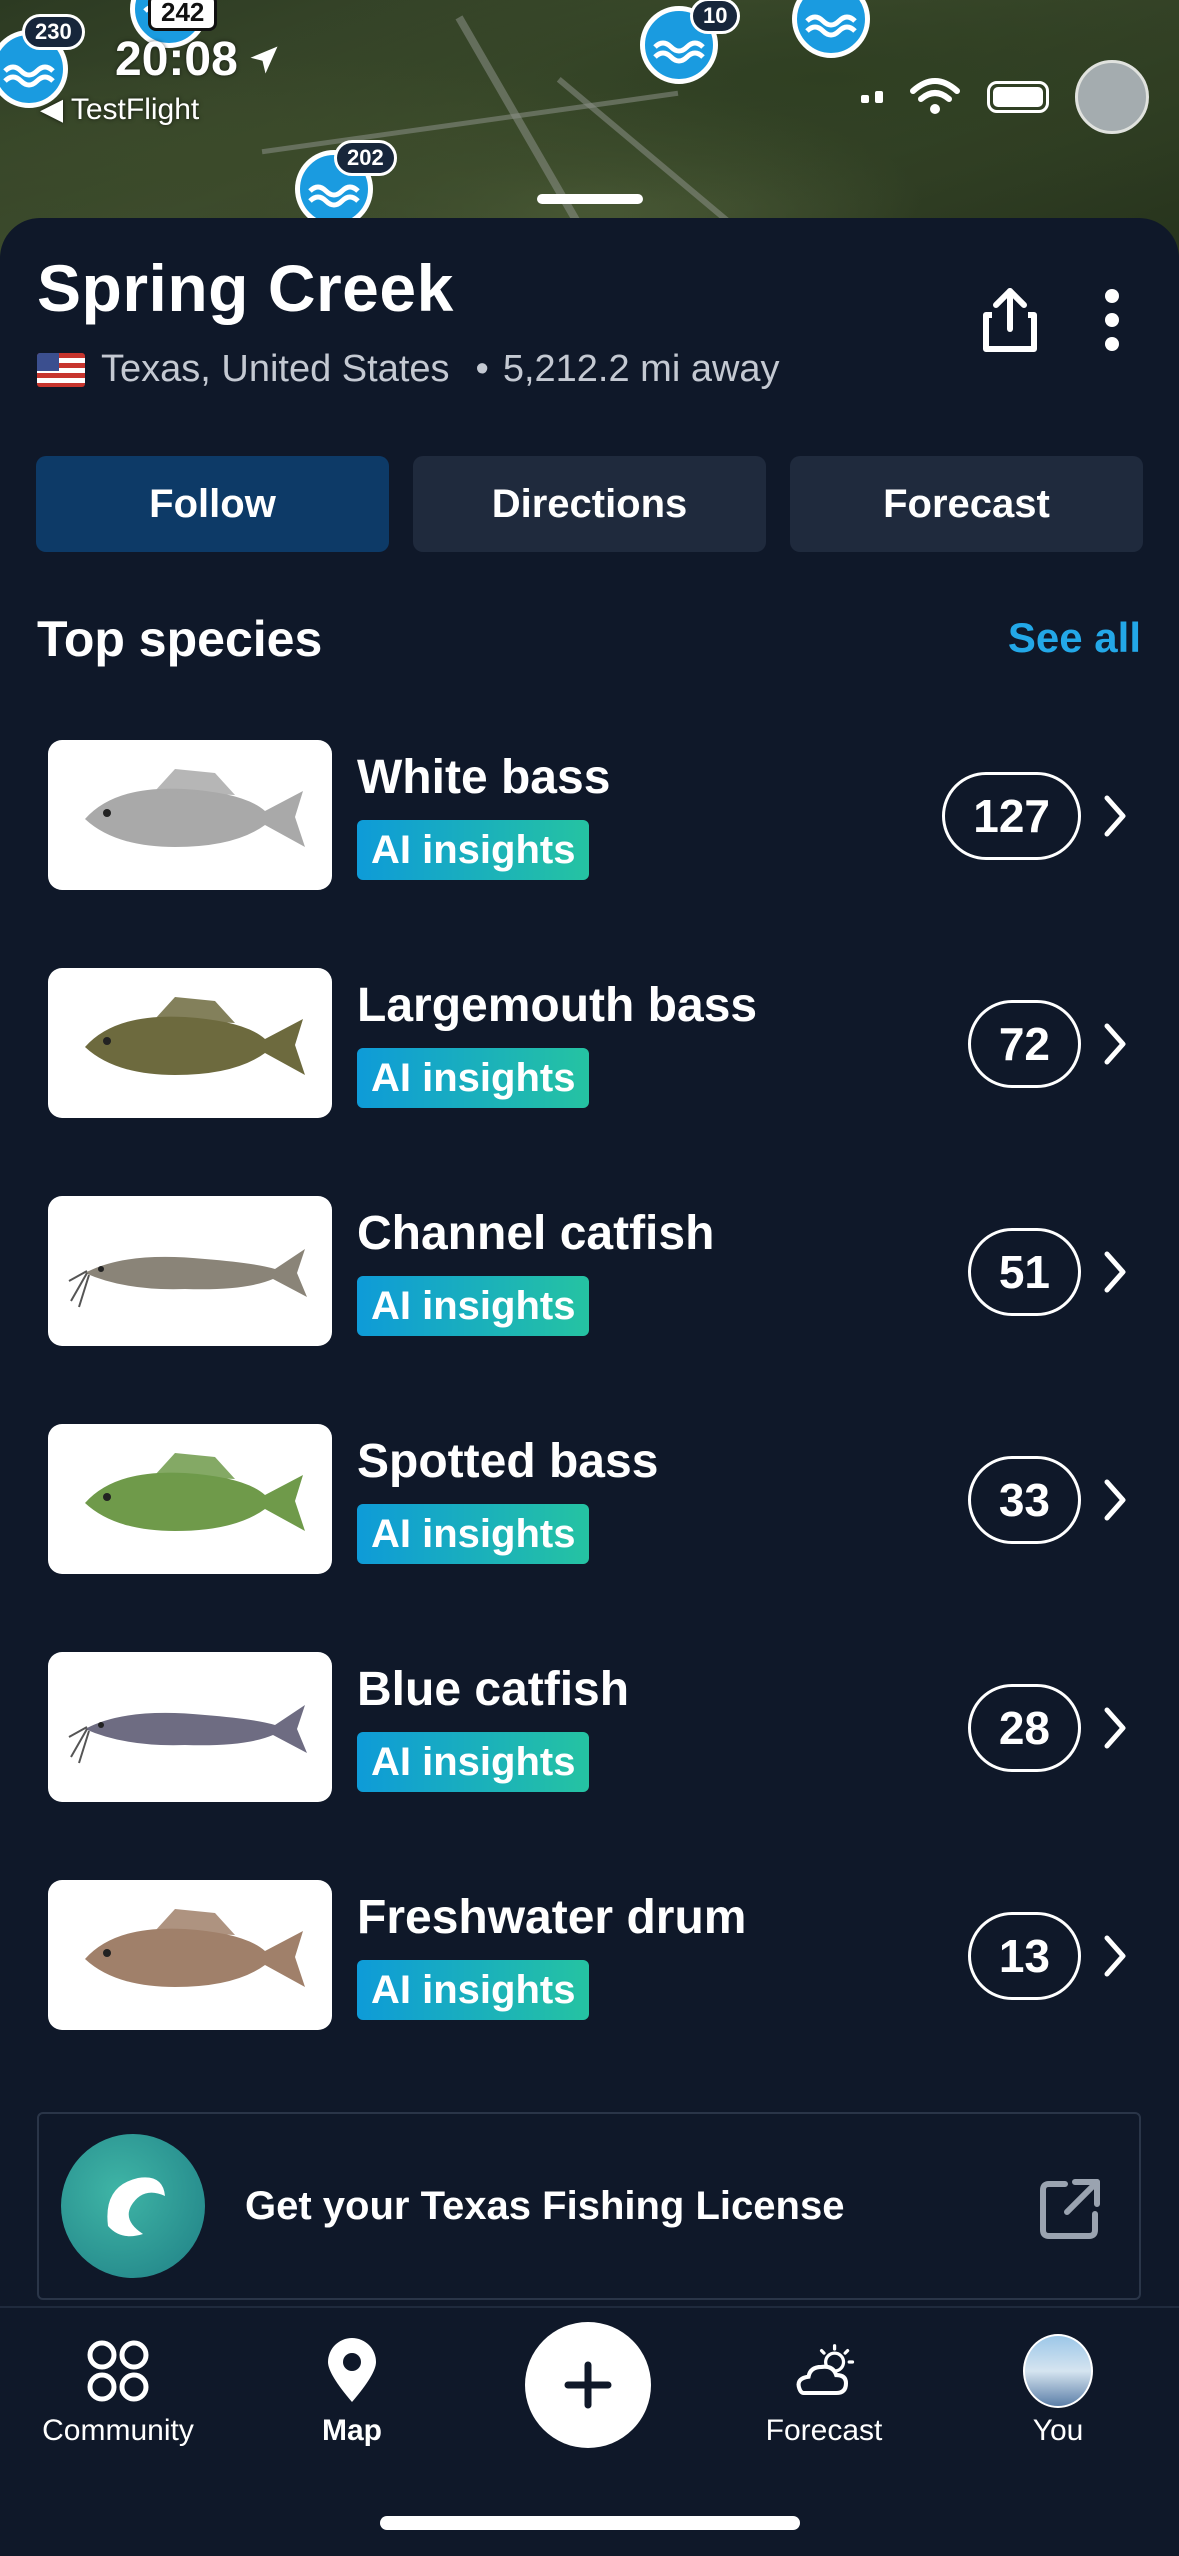 The image size is (1179, 2556). I want to click on sheet-grabber, so click(590, 199).